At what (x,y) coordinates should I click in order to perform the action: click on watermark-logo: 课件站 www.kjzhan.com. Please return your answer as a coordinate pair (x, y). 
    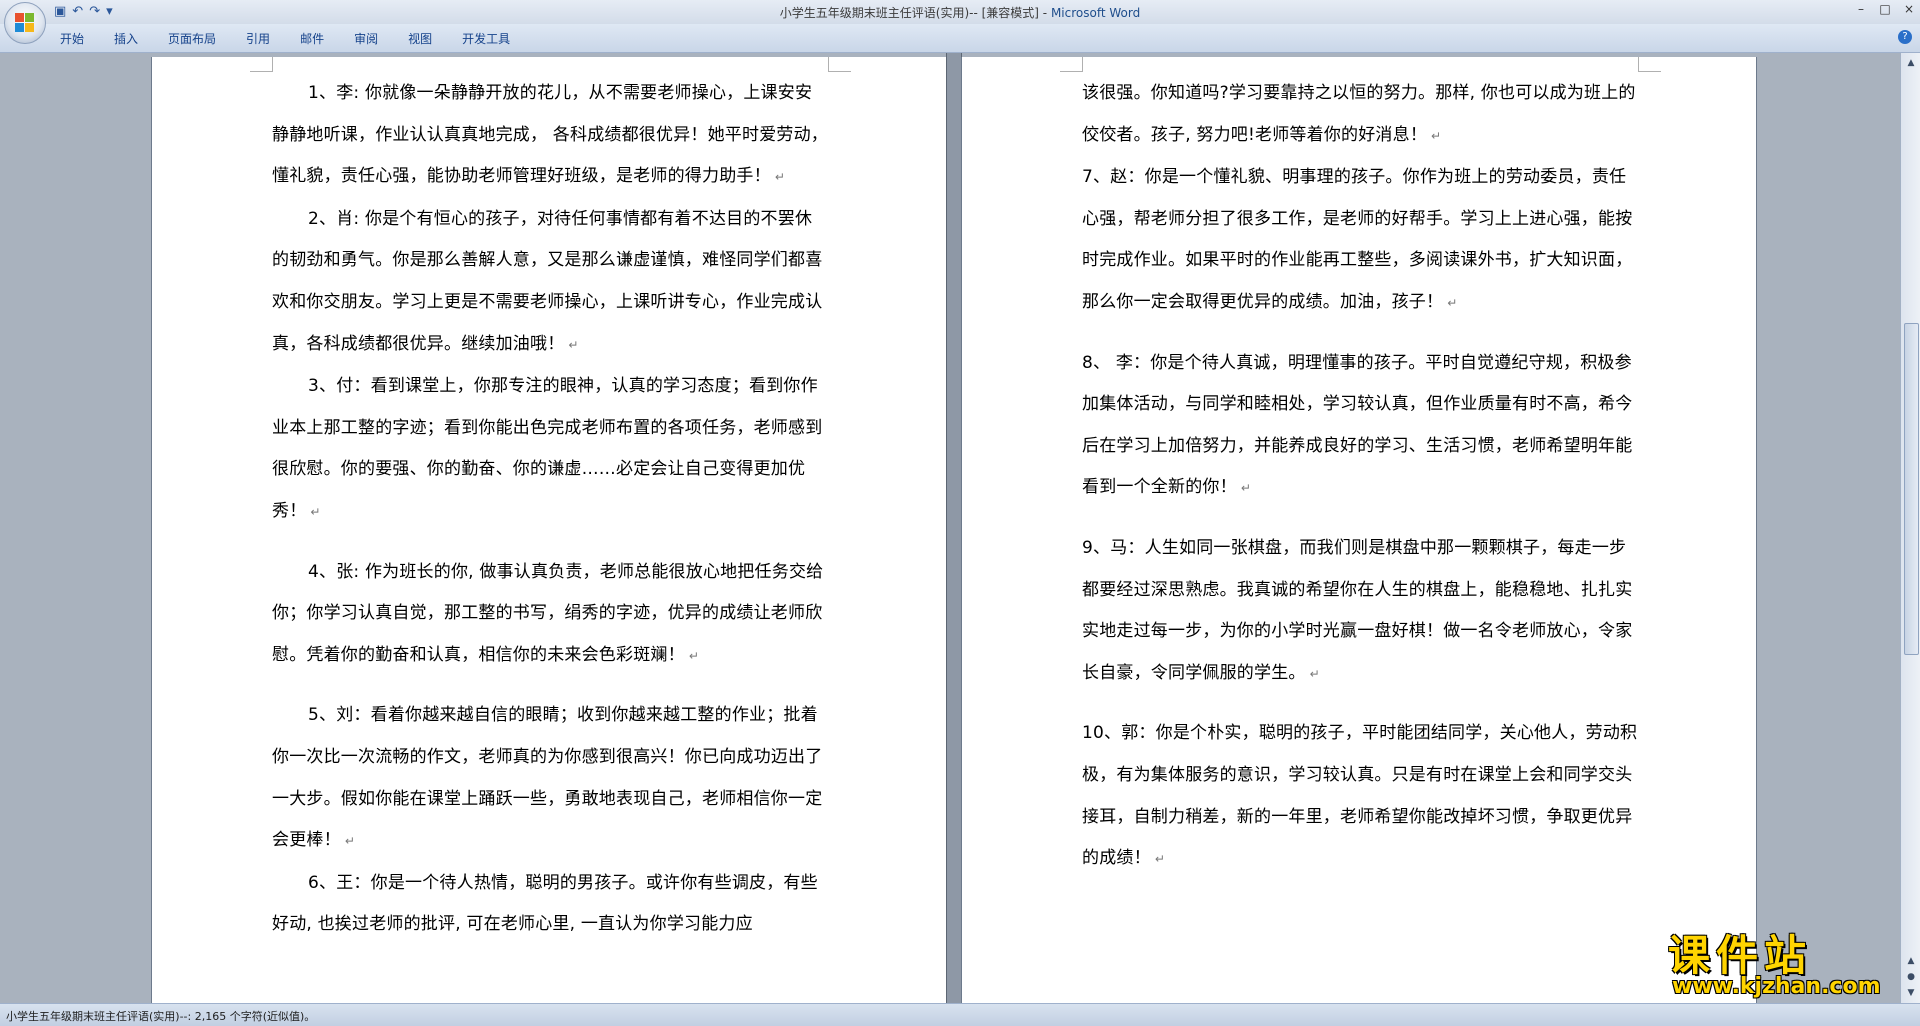
    Looking at the image, I should click on (1788, 962).